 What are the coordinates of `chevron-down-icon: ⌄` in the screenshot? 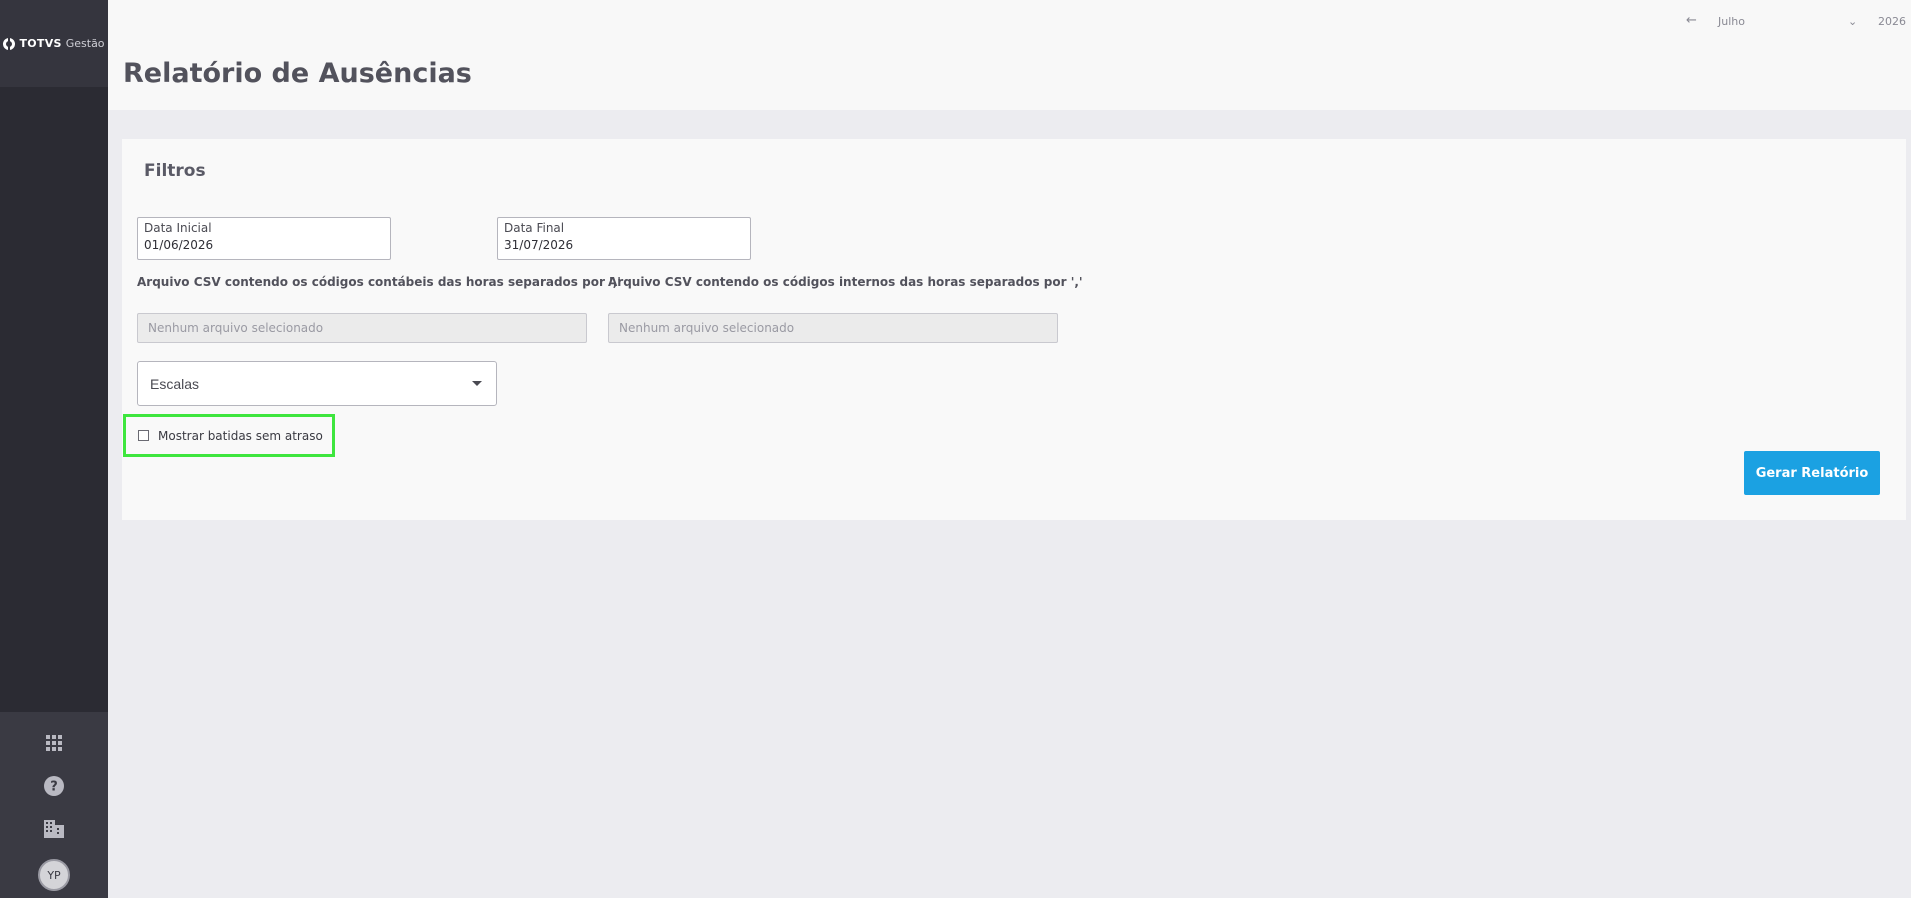 It's located at (1852, 21).